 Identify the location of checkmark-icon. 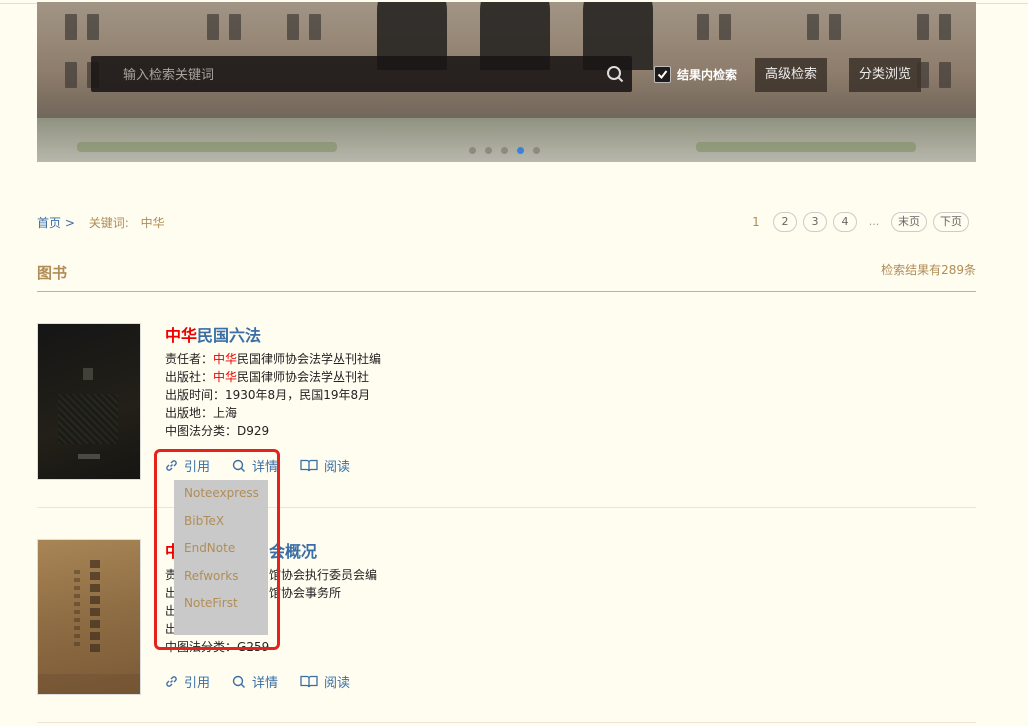
(662, 74).